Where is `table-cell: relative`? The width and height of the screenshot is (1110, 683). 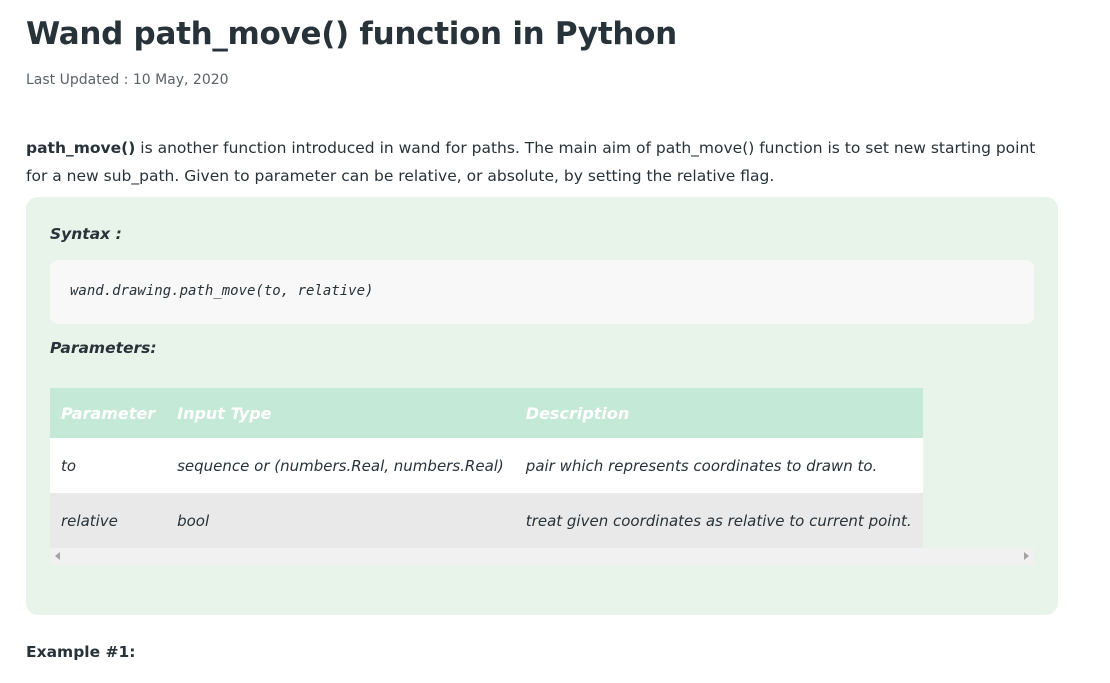 table-cell: relative is located at coordinates (108, 520).